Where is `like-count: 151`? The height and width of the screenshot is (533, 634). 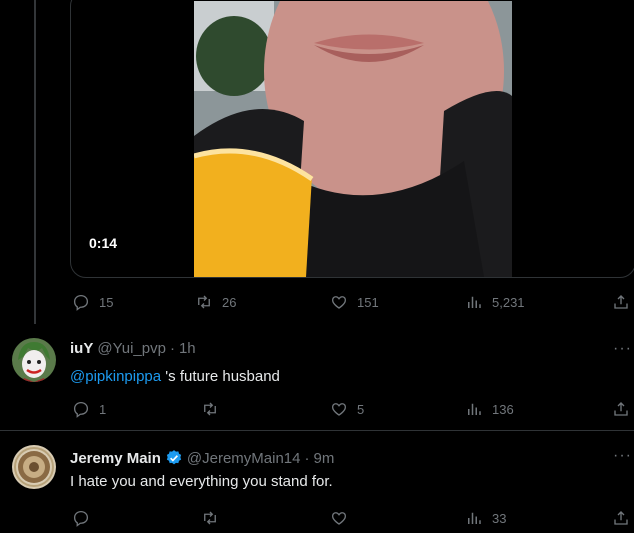 like-count: 151 is located at coordinates (368, 302).